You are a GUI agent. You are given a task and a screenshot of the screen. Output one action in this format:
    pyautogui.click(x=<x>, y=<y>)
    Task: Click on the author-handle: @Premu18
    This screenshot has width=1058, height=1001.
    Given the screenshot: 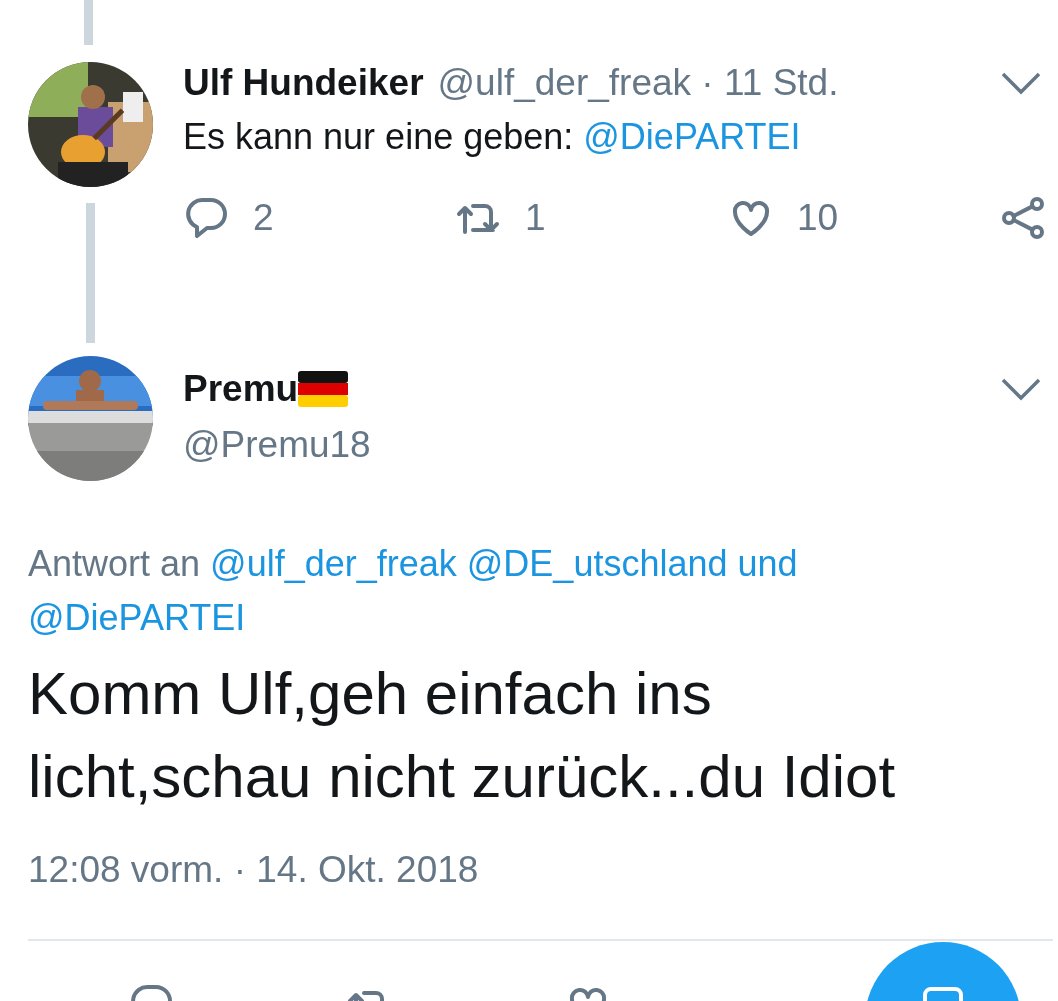 What is the action you would take?
    pyautogui.click(x=277, y=445)
    